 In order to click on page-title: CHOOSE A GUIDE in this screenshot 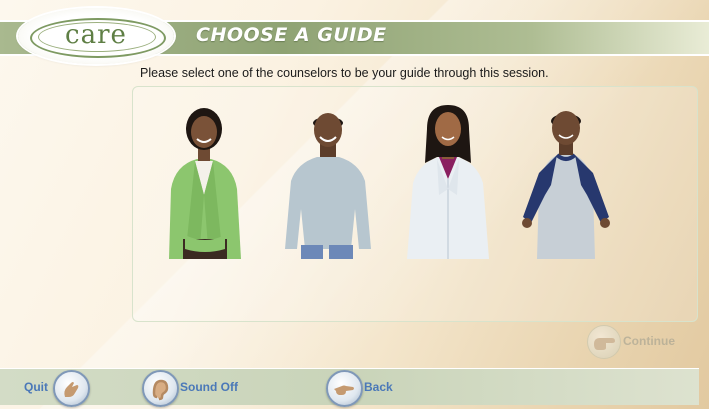, I will do `click(291, 35)`.